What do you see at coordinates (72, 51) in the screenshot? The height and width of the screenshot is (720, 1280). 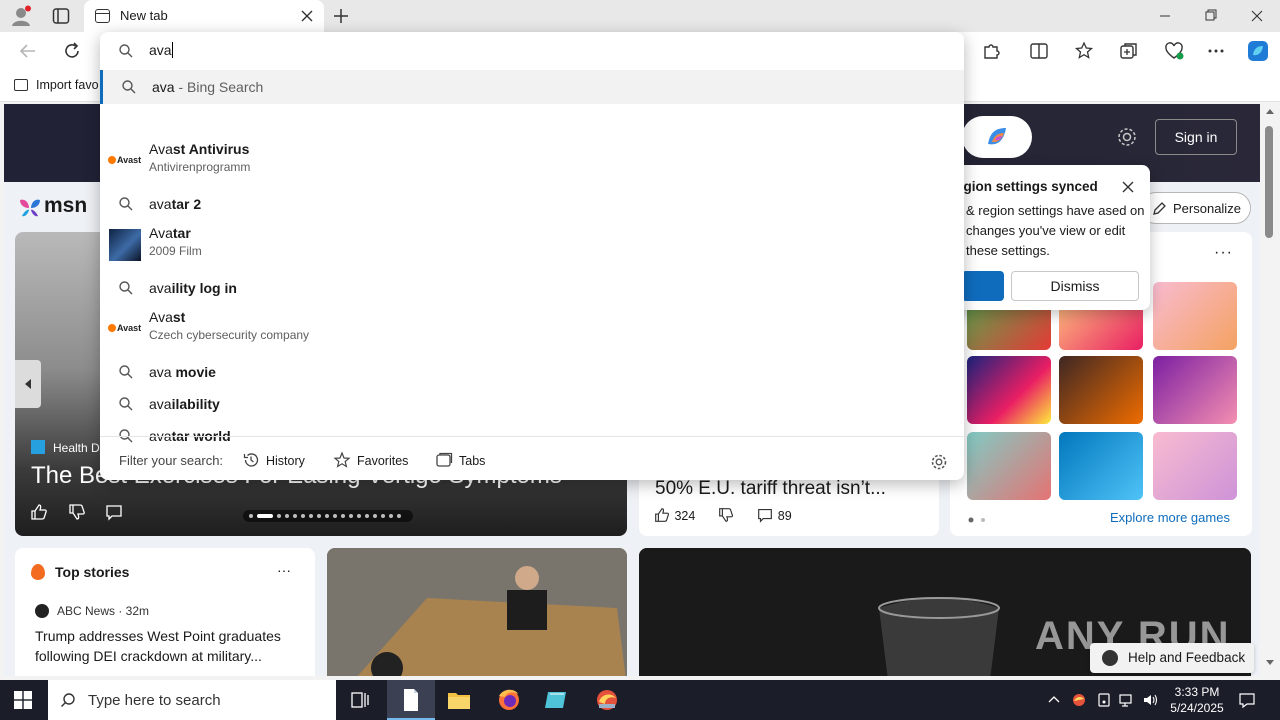 I see `refresh-icon` at bounding box center [72, 51].